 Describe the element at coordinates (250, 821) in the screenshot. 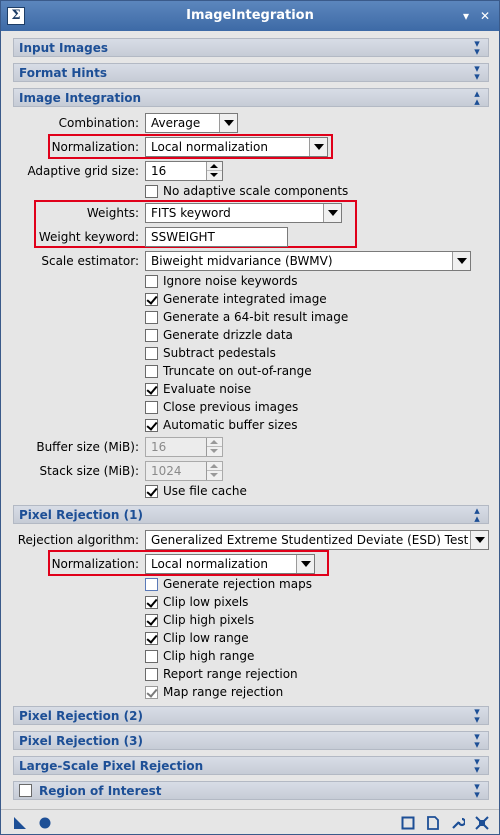

I see `bottom-toolbar` at that location.